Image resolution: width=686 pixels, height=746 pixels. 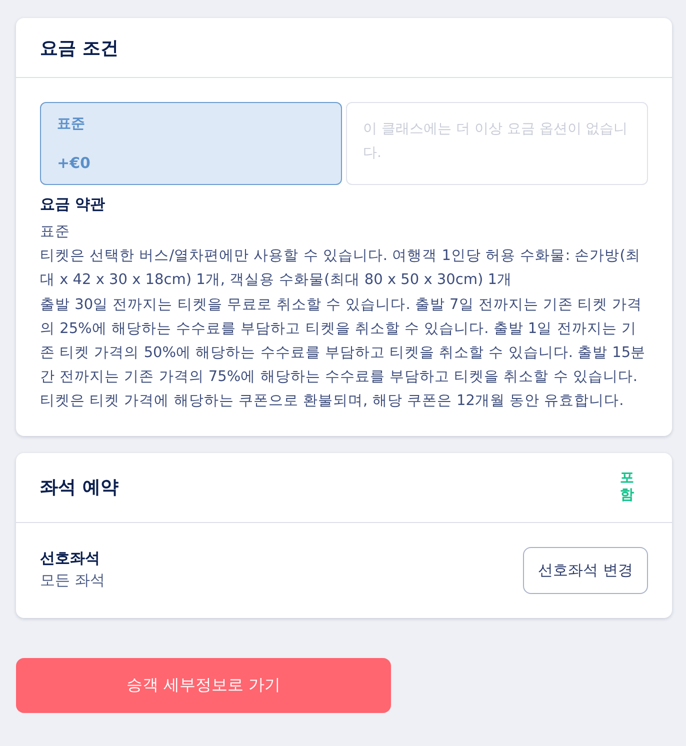 What do you see at coordinates (191, 143) in the screenshot?
I see `fare-option: 표준 +€0` at bounding box center [191, 143].